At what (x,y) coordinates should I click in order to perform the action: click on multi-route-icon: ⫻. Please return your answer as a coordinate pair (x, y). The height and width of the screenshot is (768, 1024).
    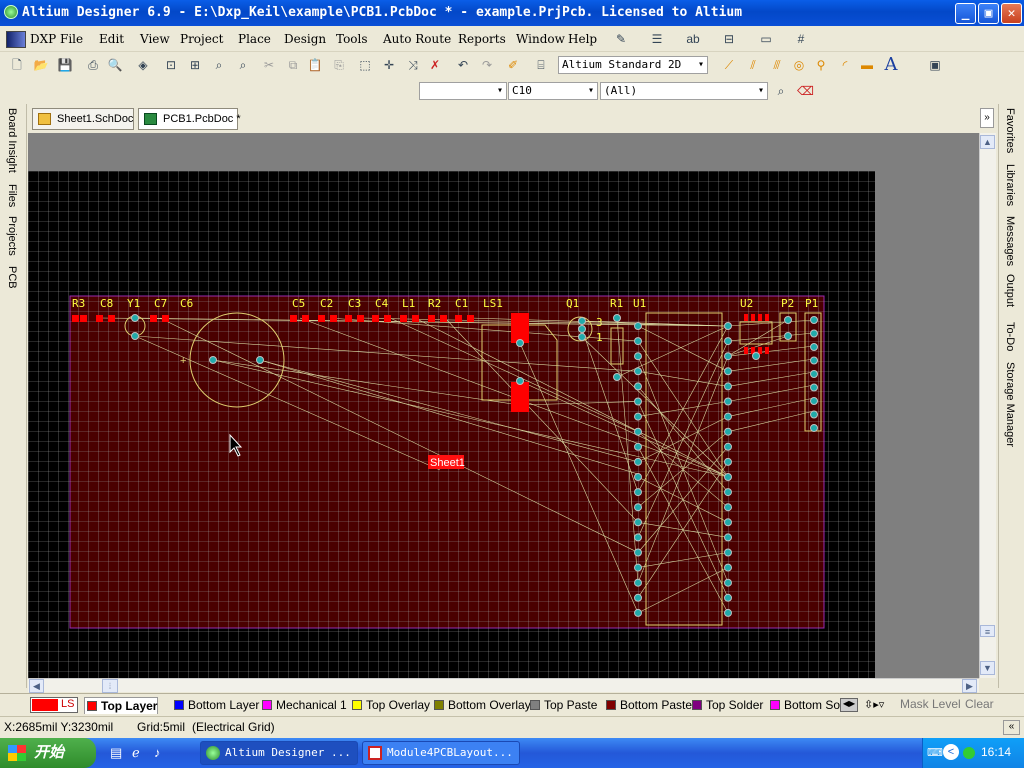
    Looking at the image, I should click on (777, 65).